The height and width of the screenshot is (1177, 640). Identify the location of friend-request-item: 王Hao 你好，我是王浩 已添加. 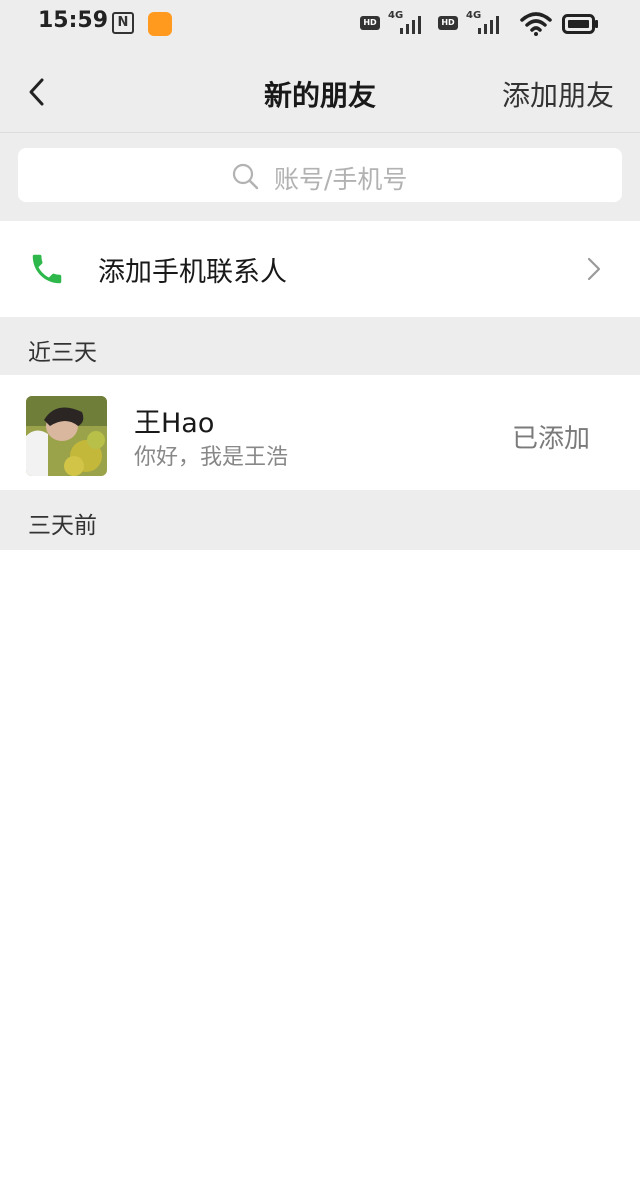
(320, 432).